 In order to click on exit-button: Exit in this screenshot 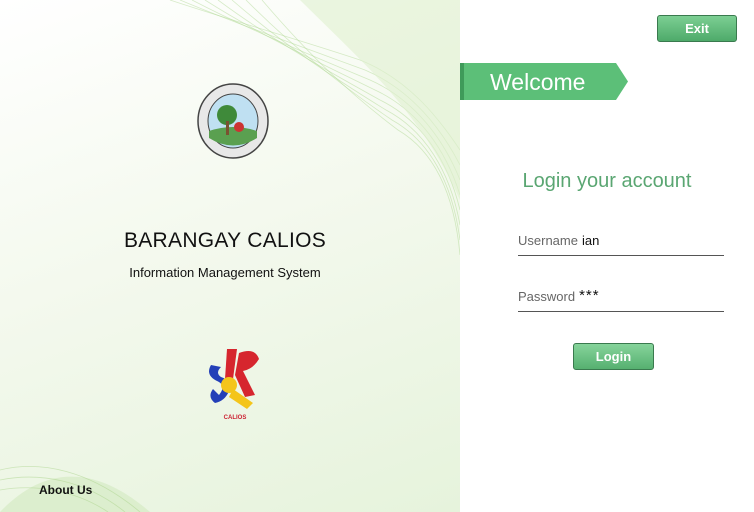, I will do `click(697, 28)`.